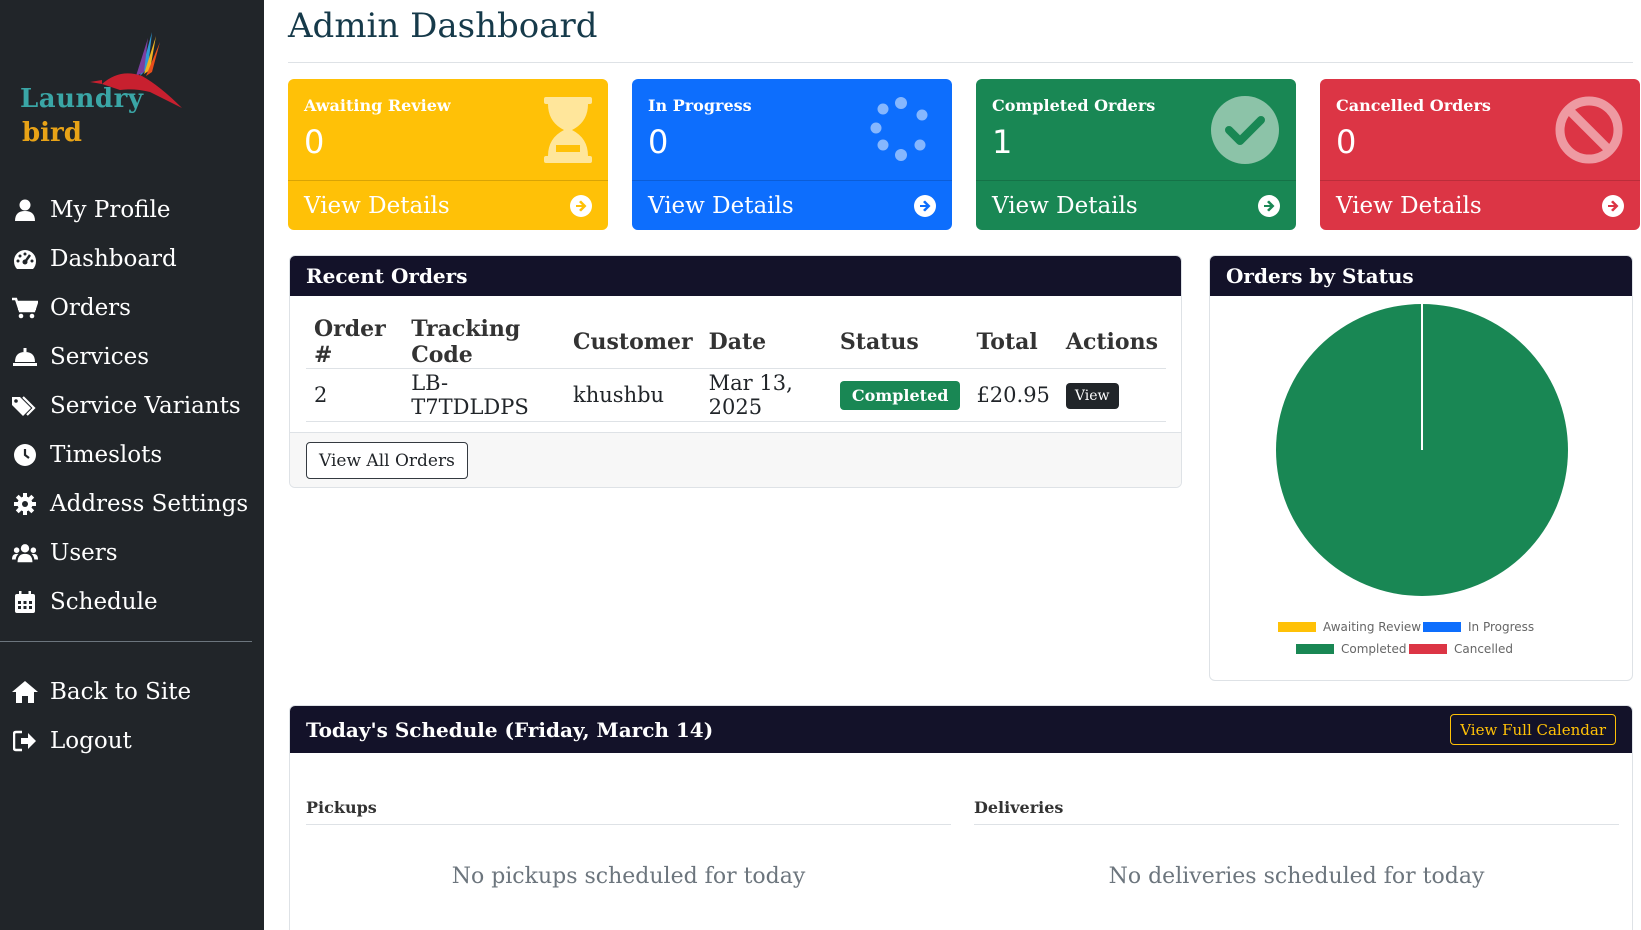 Image resolution: width=1641 pixels, height=930 pixels. I want to click on sidebar-item-users: Users, so click(132, 552).